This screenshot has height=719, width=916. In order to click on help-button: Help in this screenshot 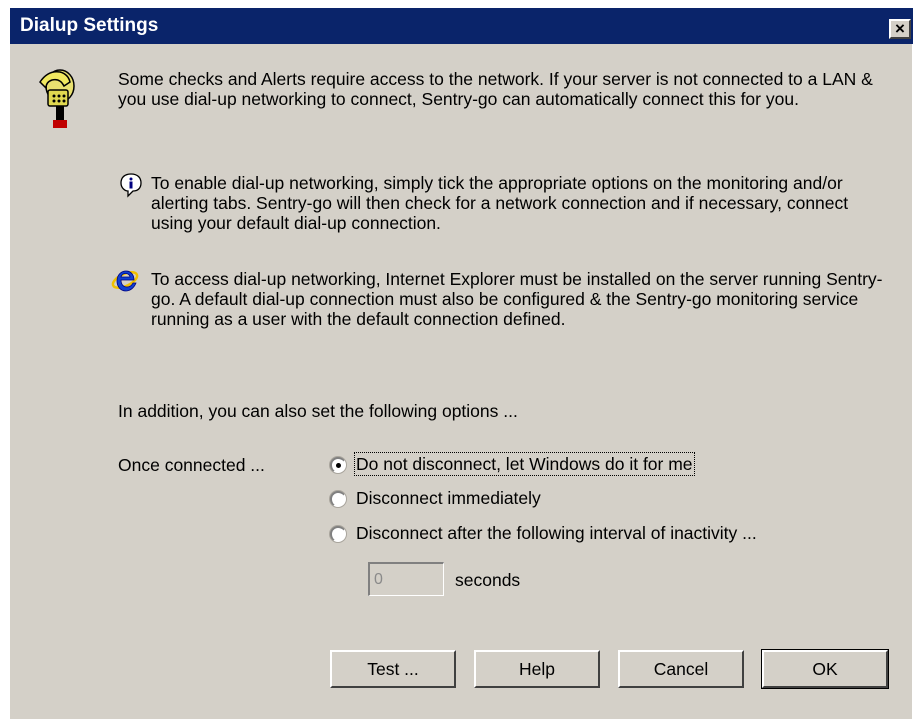, I will do `click(537, 669)`.